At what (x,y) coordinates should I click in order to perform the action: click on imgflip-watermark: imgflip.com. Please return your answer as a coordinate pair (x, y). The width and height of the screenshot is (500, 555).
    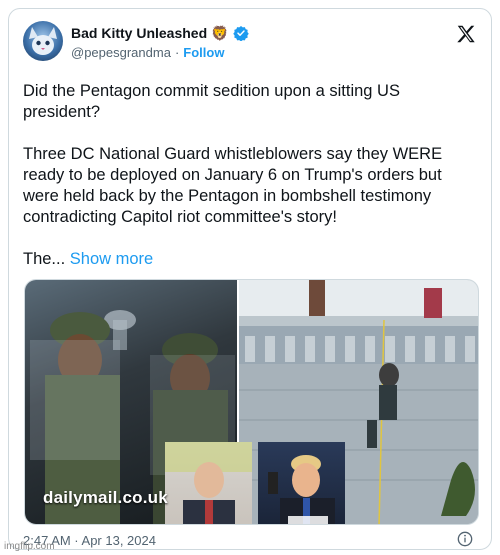
    Looking at the image, I should click on (29, 546).